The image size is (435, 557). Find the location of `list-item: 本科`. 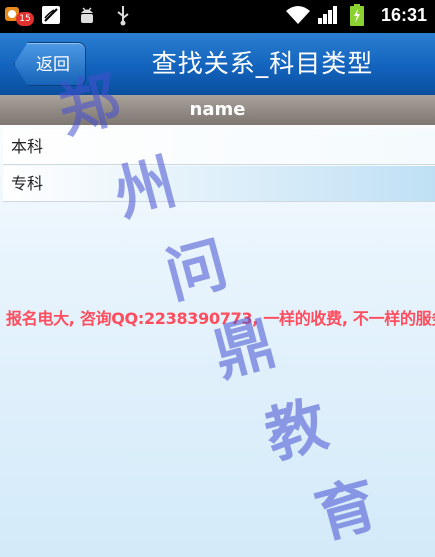

list-item: 本科 is located at coordinates (219, 147).